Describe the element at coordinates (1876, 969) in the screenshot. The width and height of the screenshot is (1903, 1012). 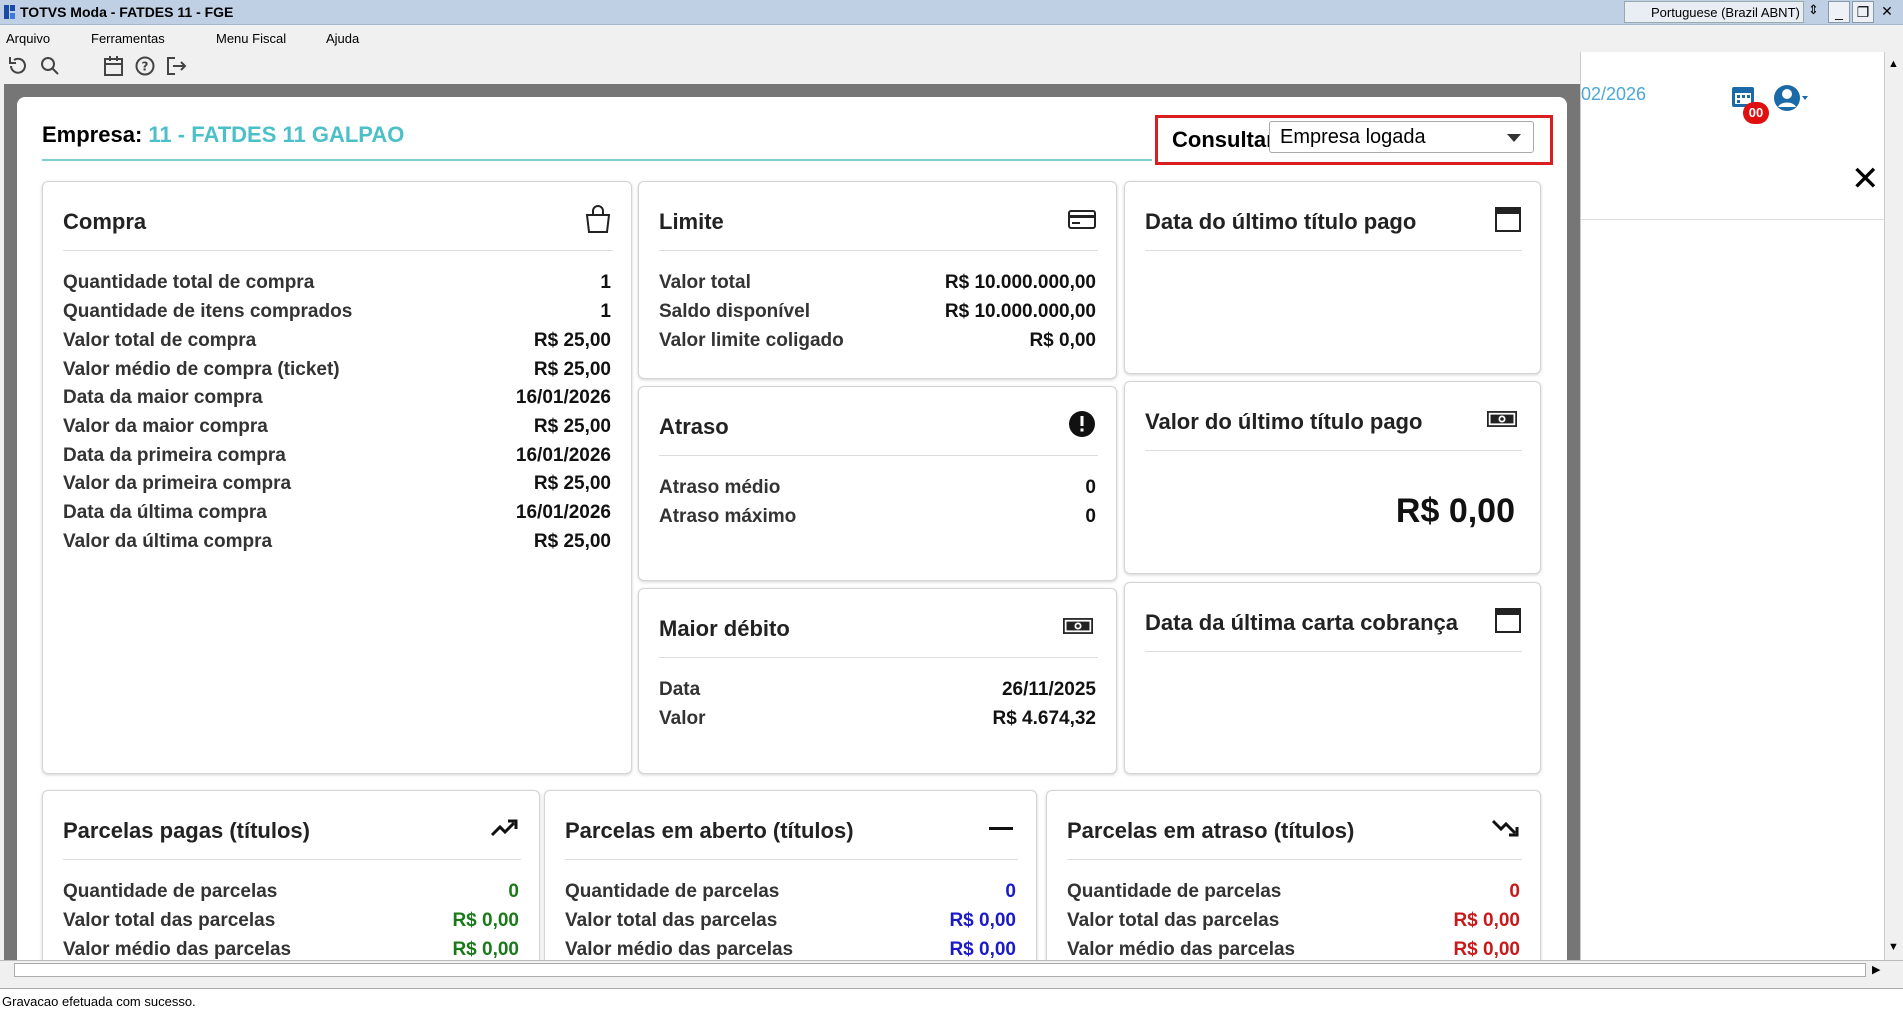
I see `scroll-right-icon: ▶` at that location.